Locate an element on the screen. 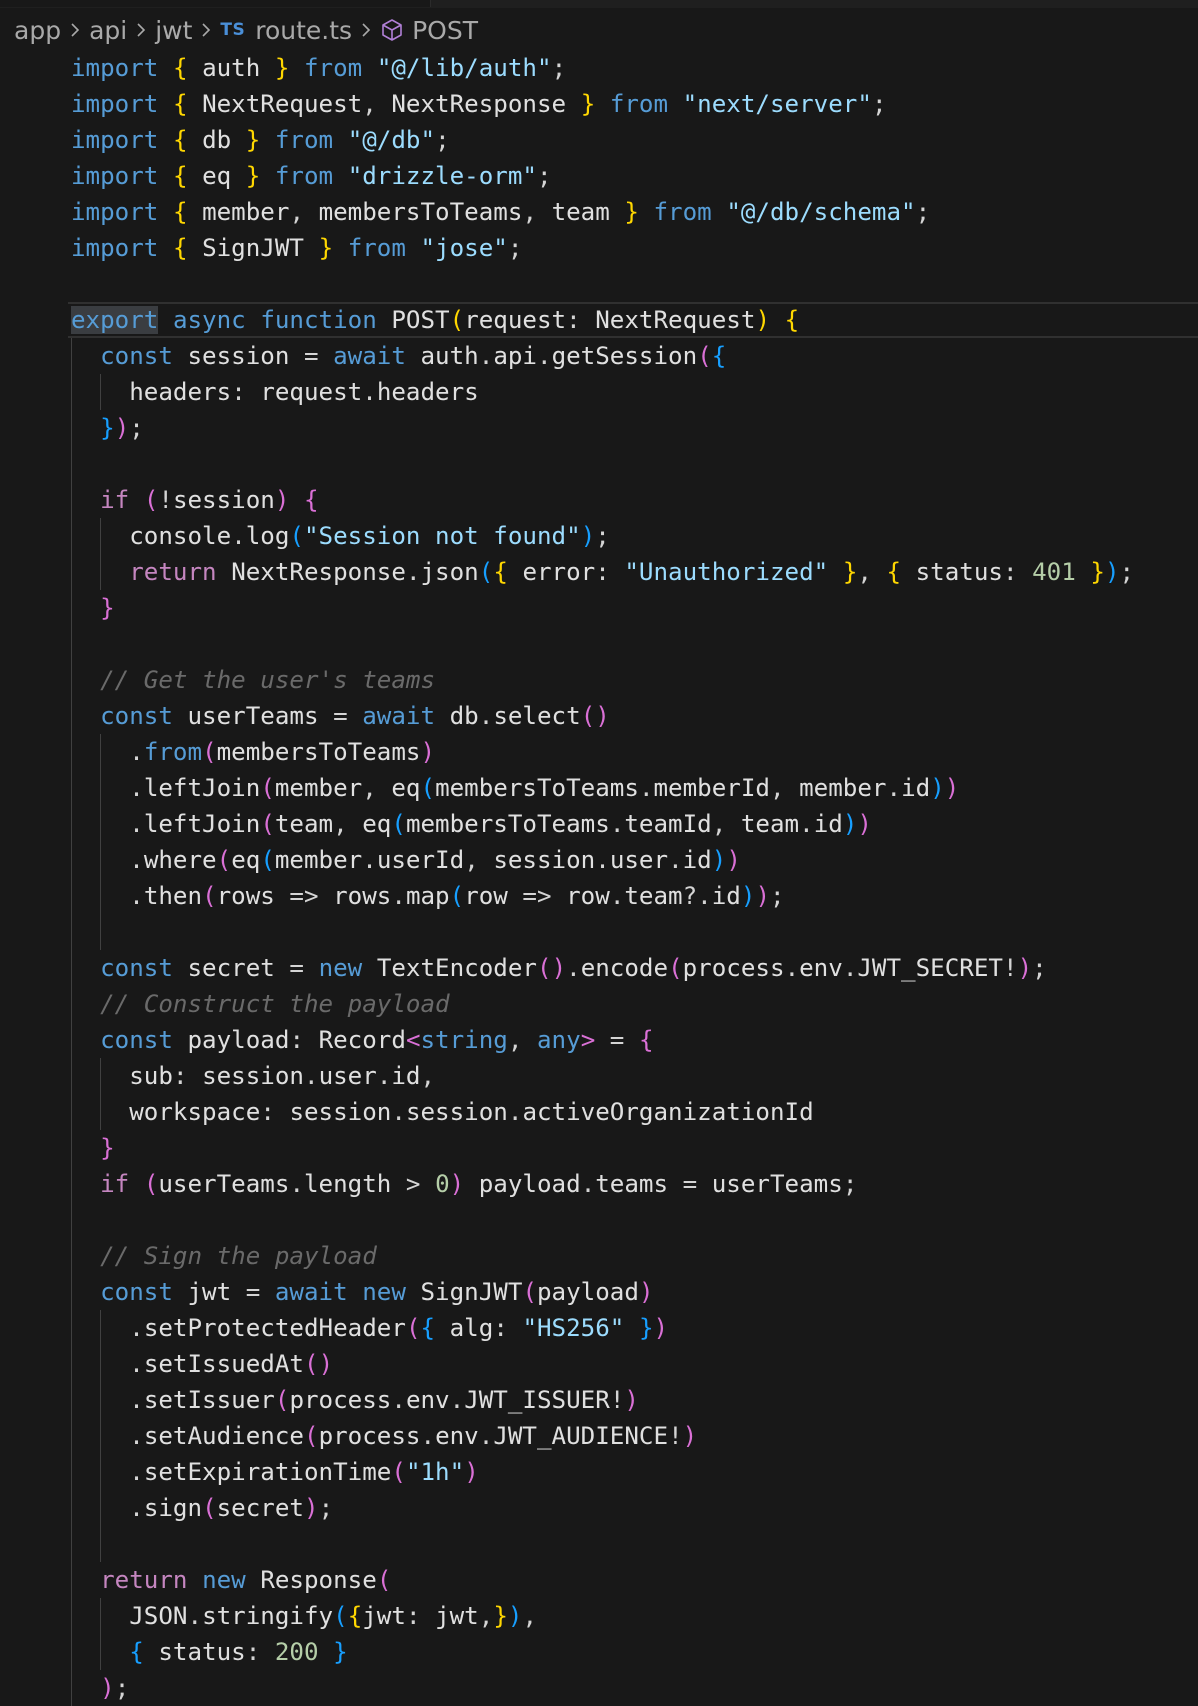 The height and width of the screenshot is (1706, 1198). code-line: .setProtectedHeader({ alg: "HS256" }) is located at coordinates (599, 1328).